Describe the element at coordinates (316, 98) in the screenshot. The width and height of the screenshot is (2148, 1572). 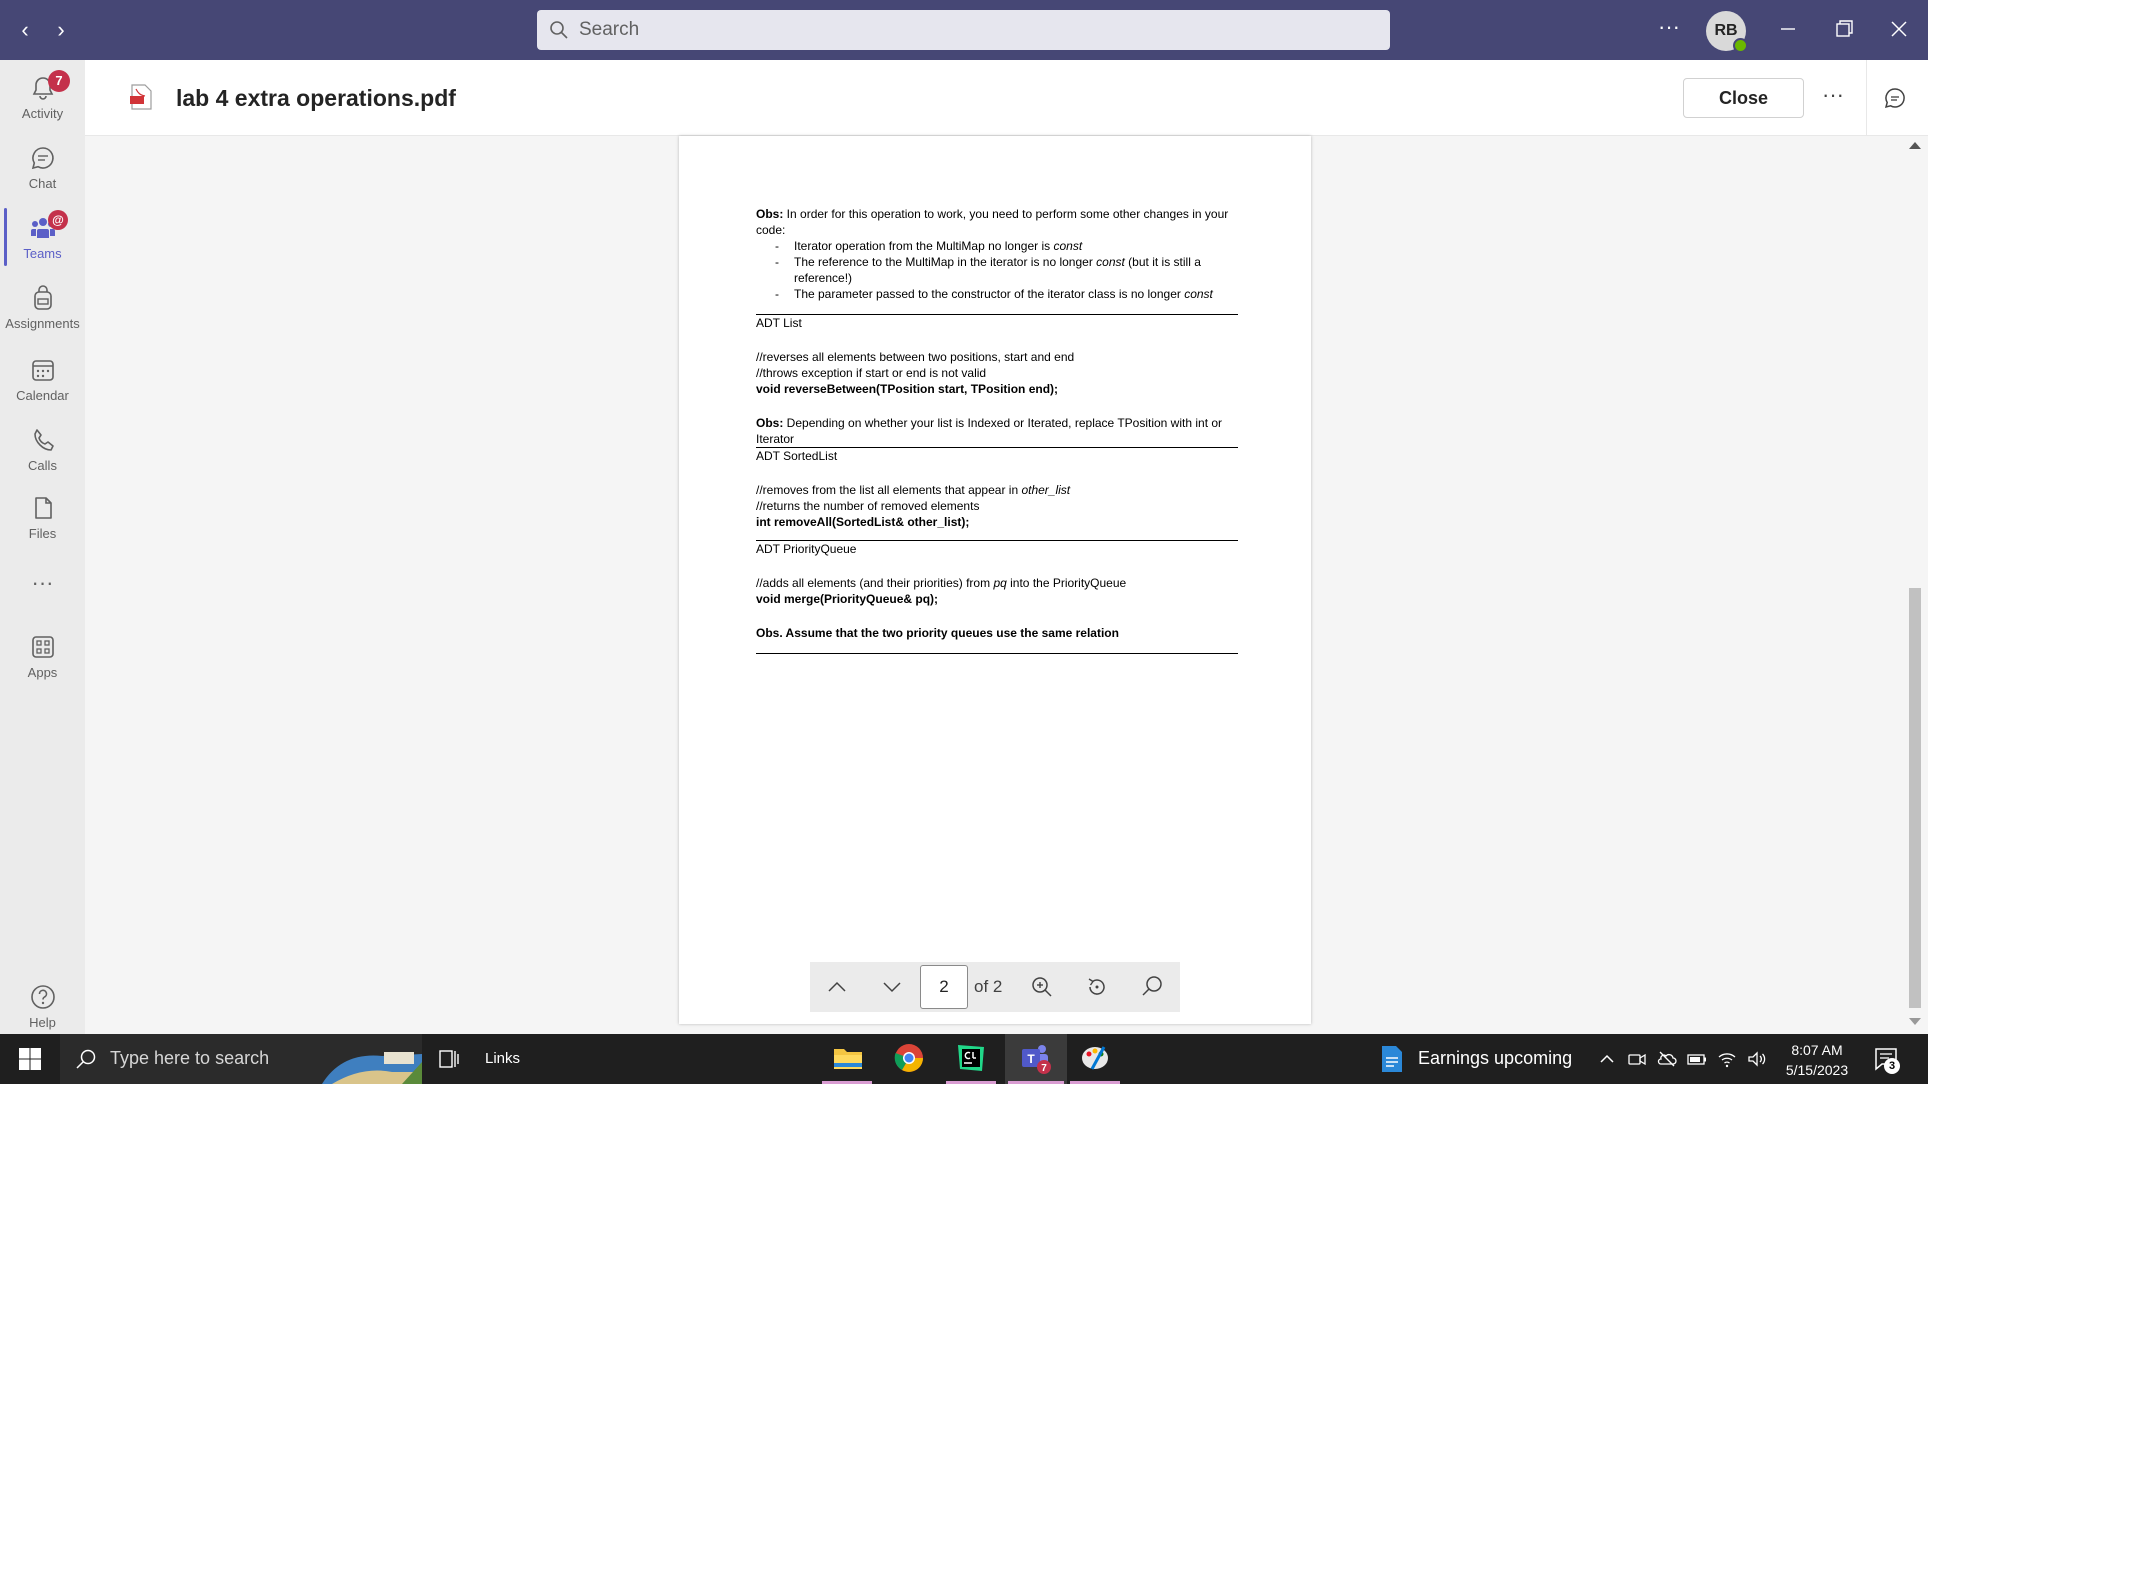
I see `page-title: lab 4 extra operations.pdf` at that location.